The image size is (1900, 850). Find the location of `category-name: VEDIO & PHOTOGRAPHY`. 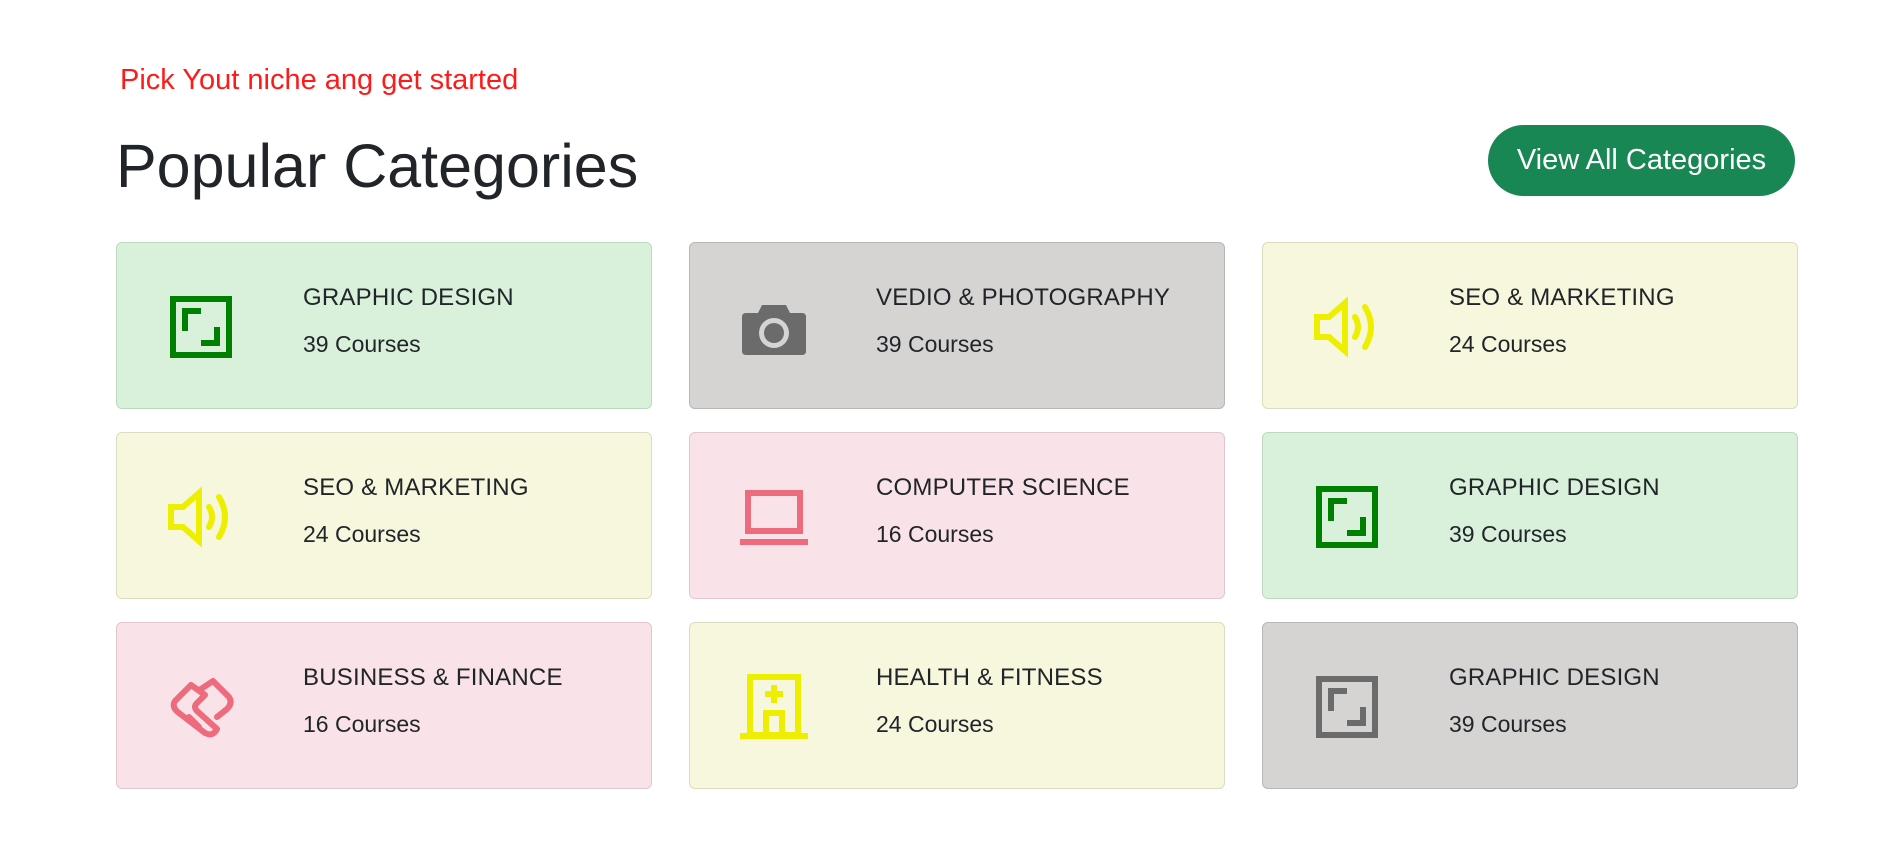

category-name: VEDIO & PHOTOGRAPHY is located at coordinates (1023, 297).